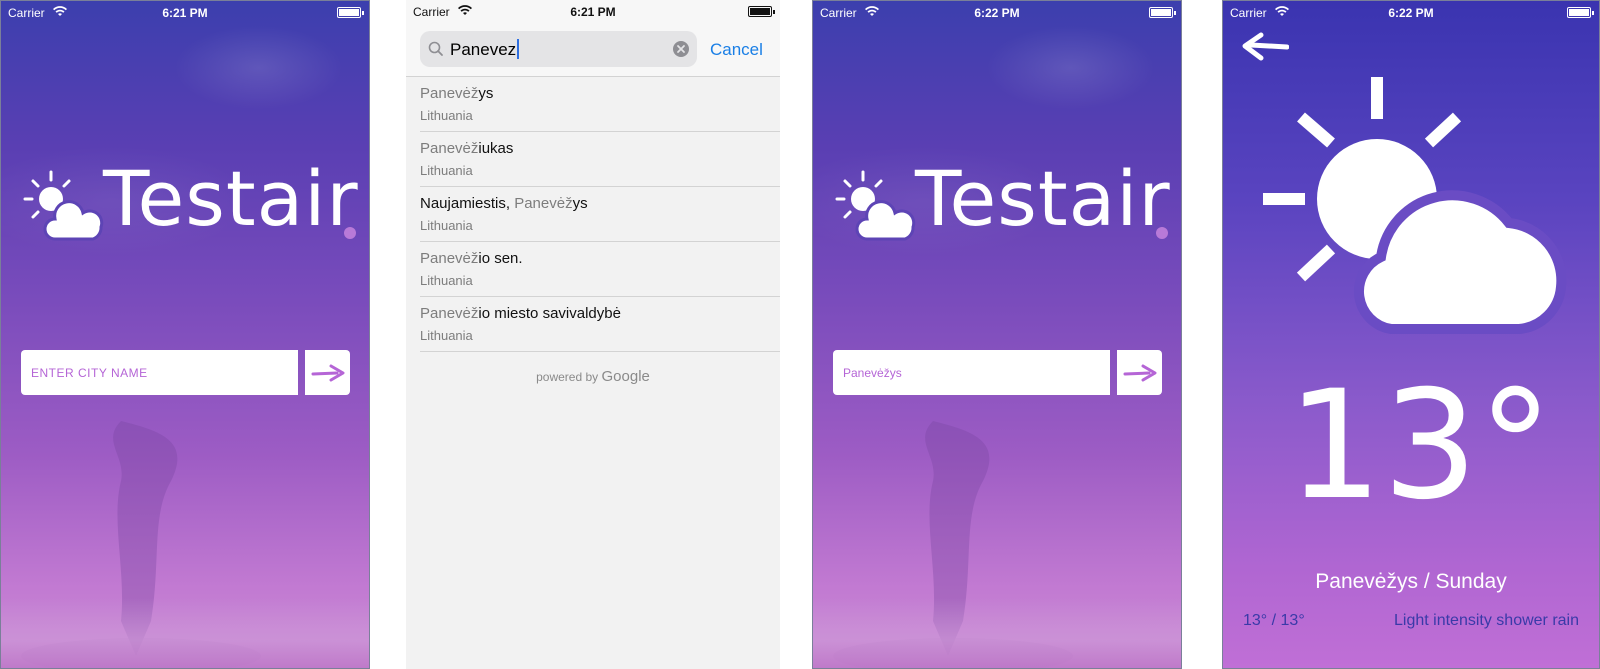 The height and width of the screenshot is (669, 1600). What do you see at coordinates (471, 258) in the screenshot?
I see `result-title: Panevėžio sen.` at bounding box center [471, 258].